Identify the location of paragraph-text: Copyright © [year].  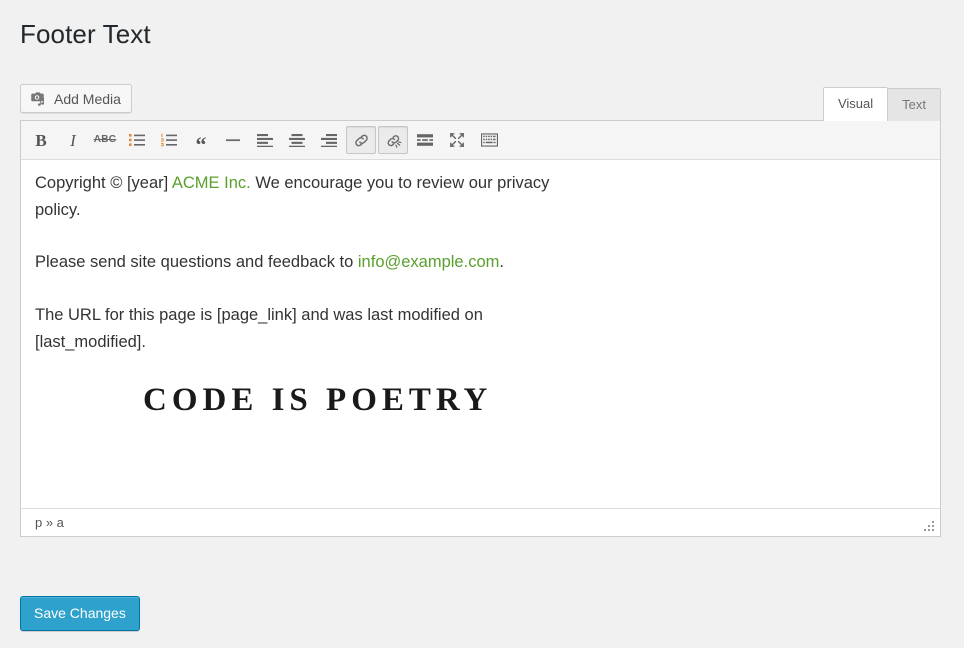
(103, 183).